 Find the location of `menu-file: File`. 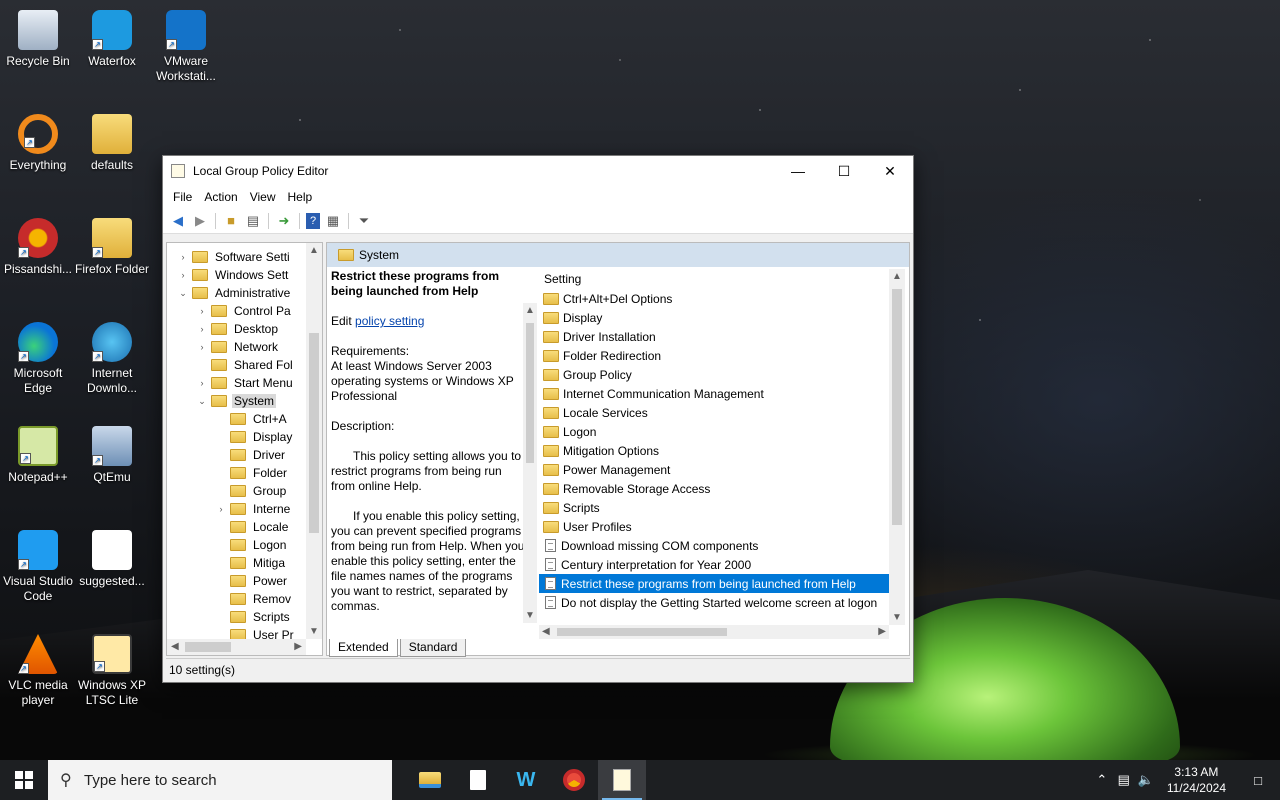

menu-file: File is located at coordinates (182, 197).